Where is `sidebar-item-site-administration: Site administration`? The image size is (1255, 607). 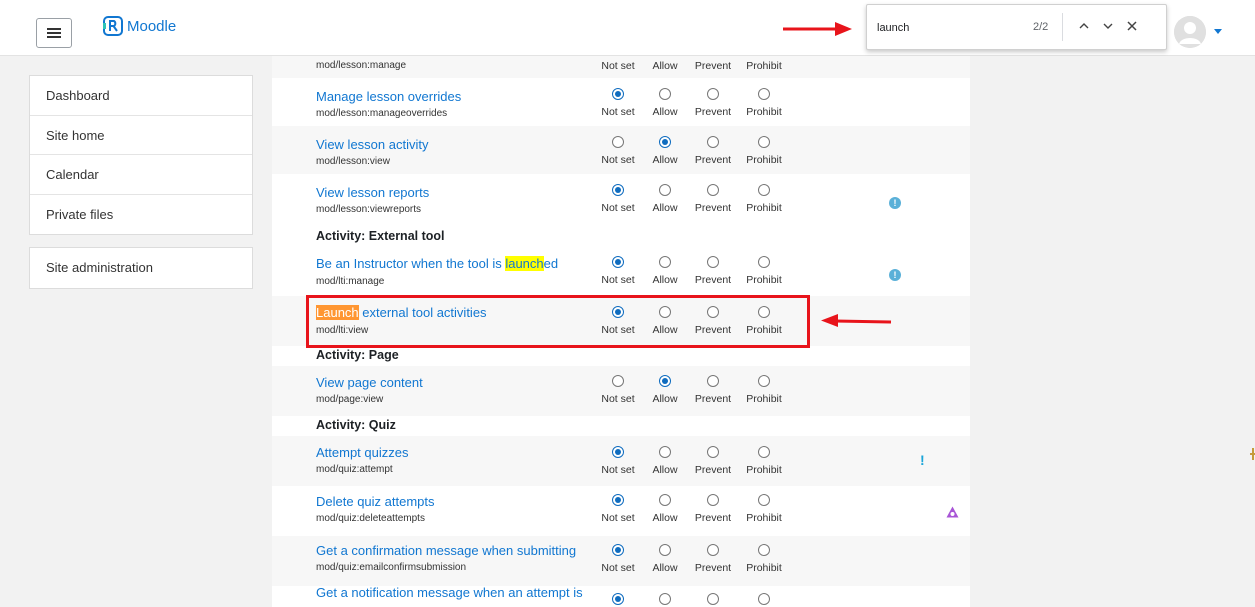
sidebar-item-site-administration: Site administration is located at coordinates (141, 268).